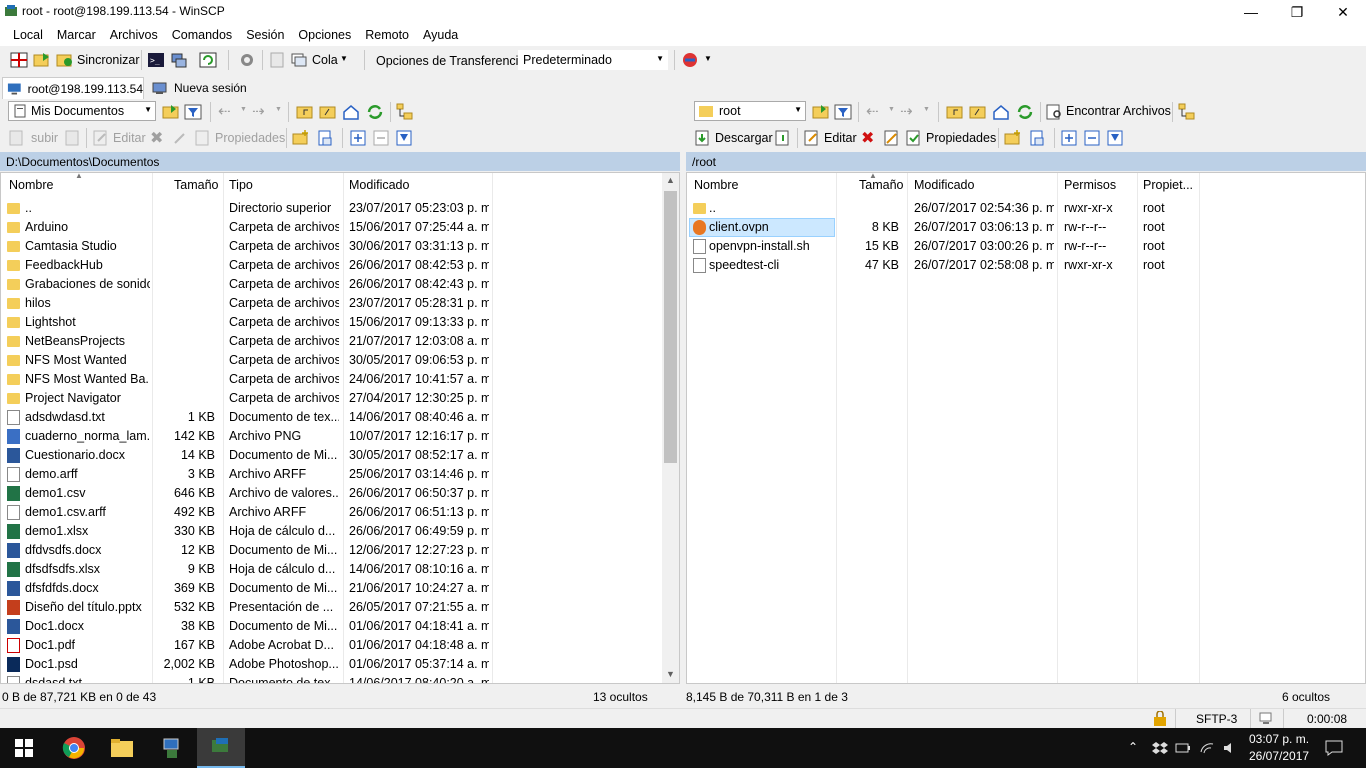  I want to click on edit-icon, so click(812, 138).